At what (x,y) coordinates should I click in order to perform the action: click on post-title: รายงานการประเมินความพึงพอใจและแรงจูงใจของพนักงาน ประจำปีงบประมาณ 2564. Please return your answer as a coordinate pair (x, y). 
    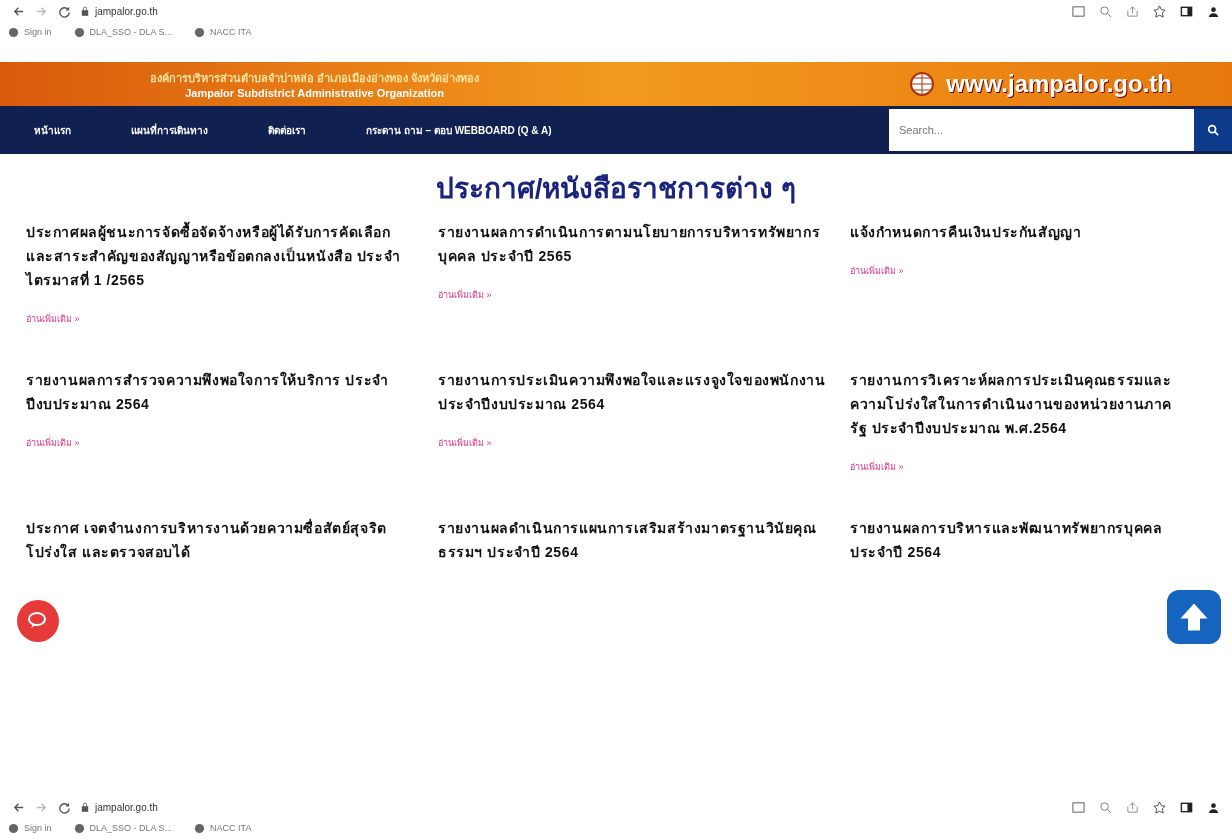
    Looking at the image, I should click on (633, 392).